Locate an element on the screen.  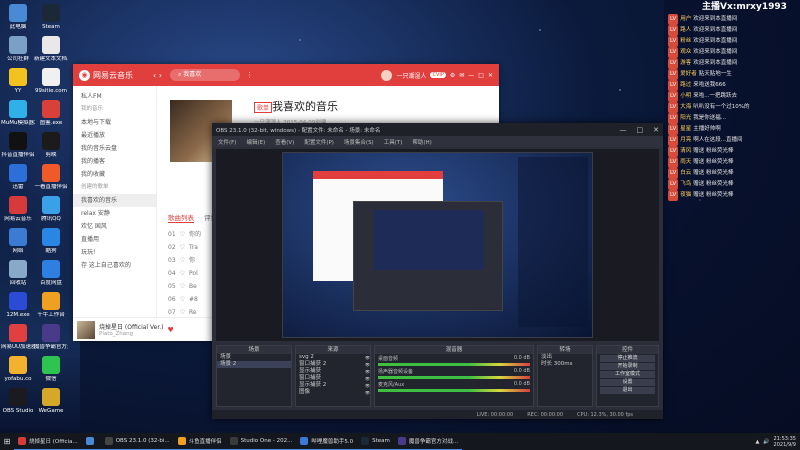
sidebar-item: 我的音乐云盘 is located at coordinates (114, 148).